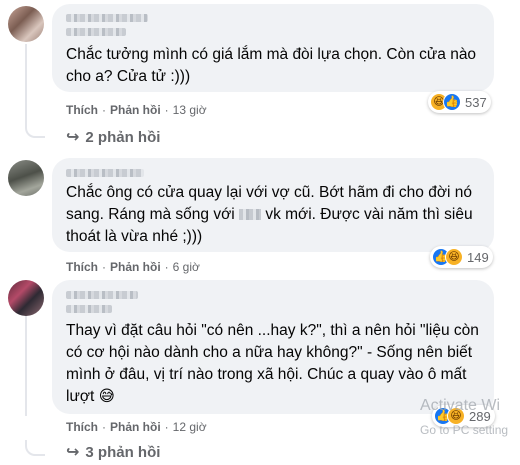 The width and height of the screenshot is (520, 465). What do you see at coordinates (478, 257) in the screenshot?
I see `reaction-count: 149` at bounding box center [478, 257].